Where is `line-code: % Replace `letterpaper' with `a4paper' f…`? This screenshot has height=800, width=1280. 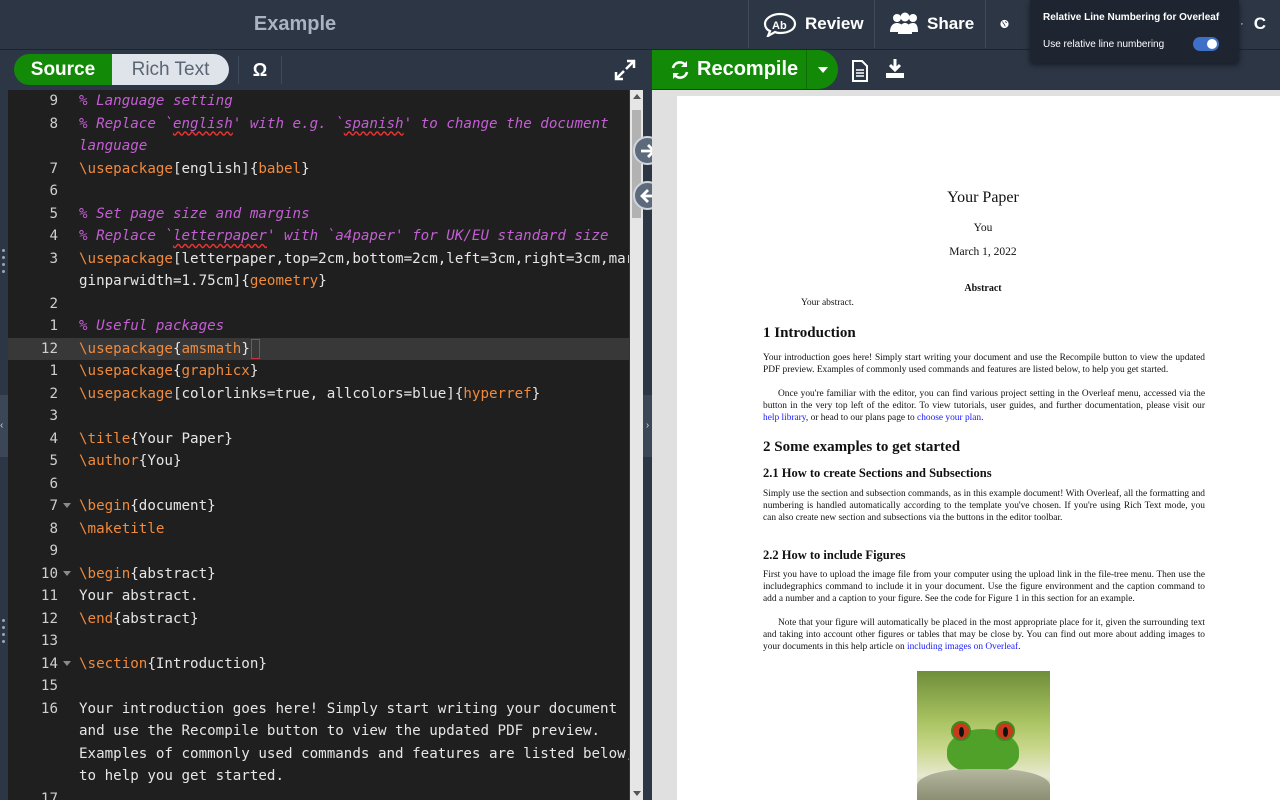 line-code: % Replace `letterpaper' with `a4paper' f… is located at coordinates (344, 236).